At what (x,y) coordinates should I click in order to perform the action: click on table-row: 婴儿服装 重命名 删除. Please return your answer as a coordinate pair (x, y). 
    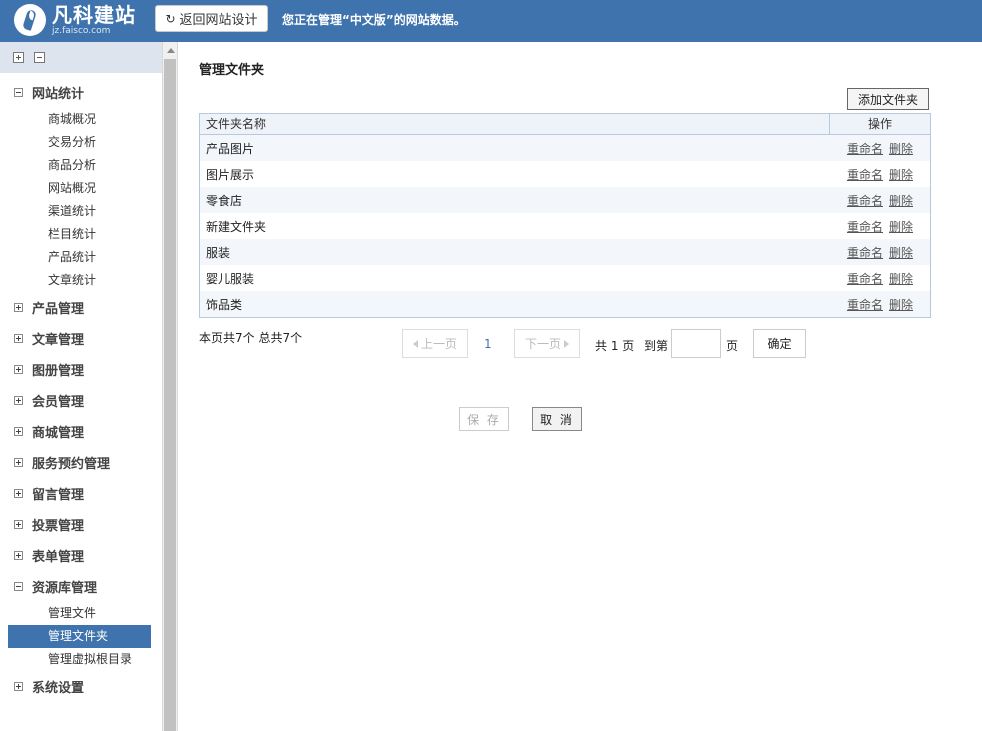
    Looking at the image, I should click on (565, 278).